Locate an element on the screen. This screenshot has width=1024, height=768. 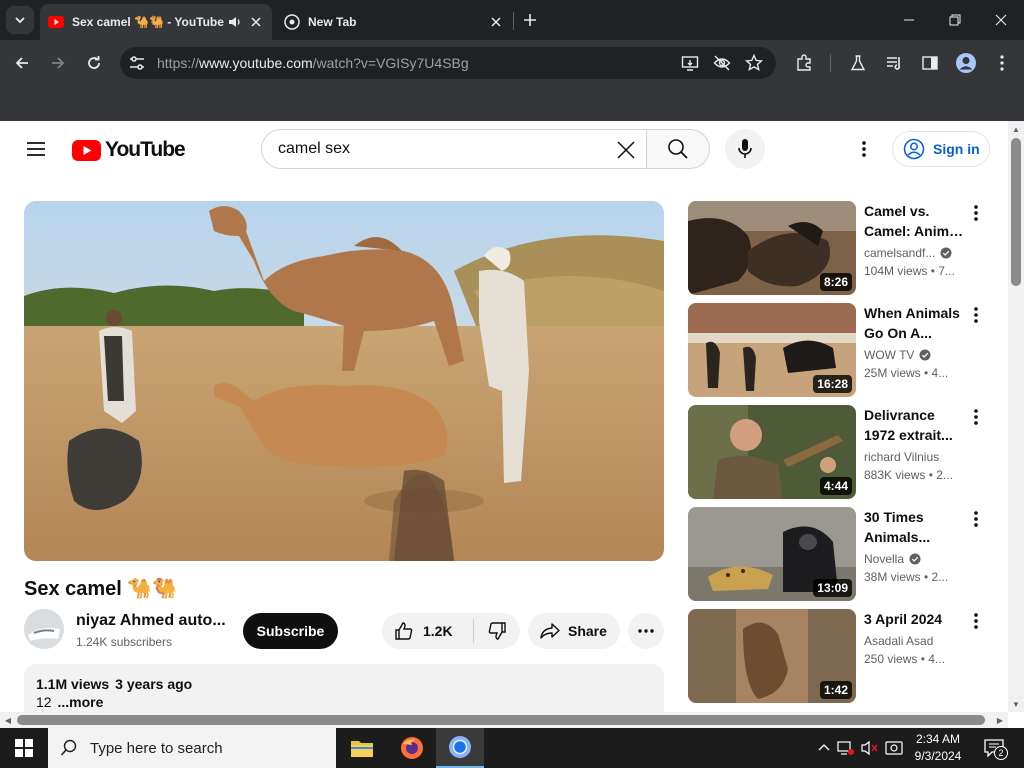
file-explorer-app is located at coordinates (362, 748).